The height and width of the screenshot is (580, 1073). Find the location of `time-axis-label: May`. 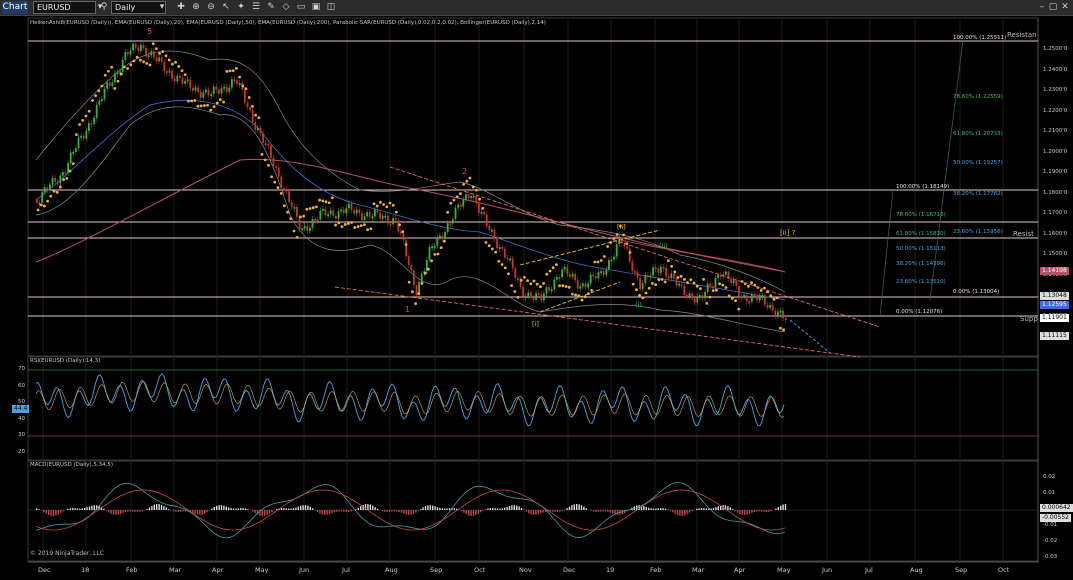

time-axis-label: May is located at coordinates (262, 570).